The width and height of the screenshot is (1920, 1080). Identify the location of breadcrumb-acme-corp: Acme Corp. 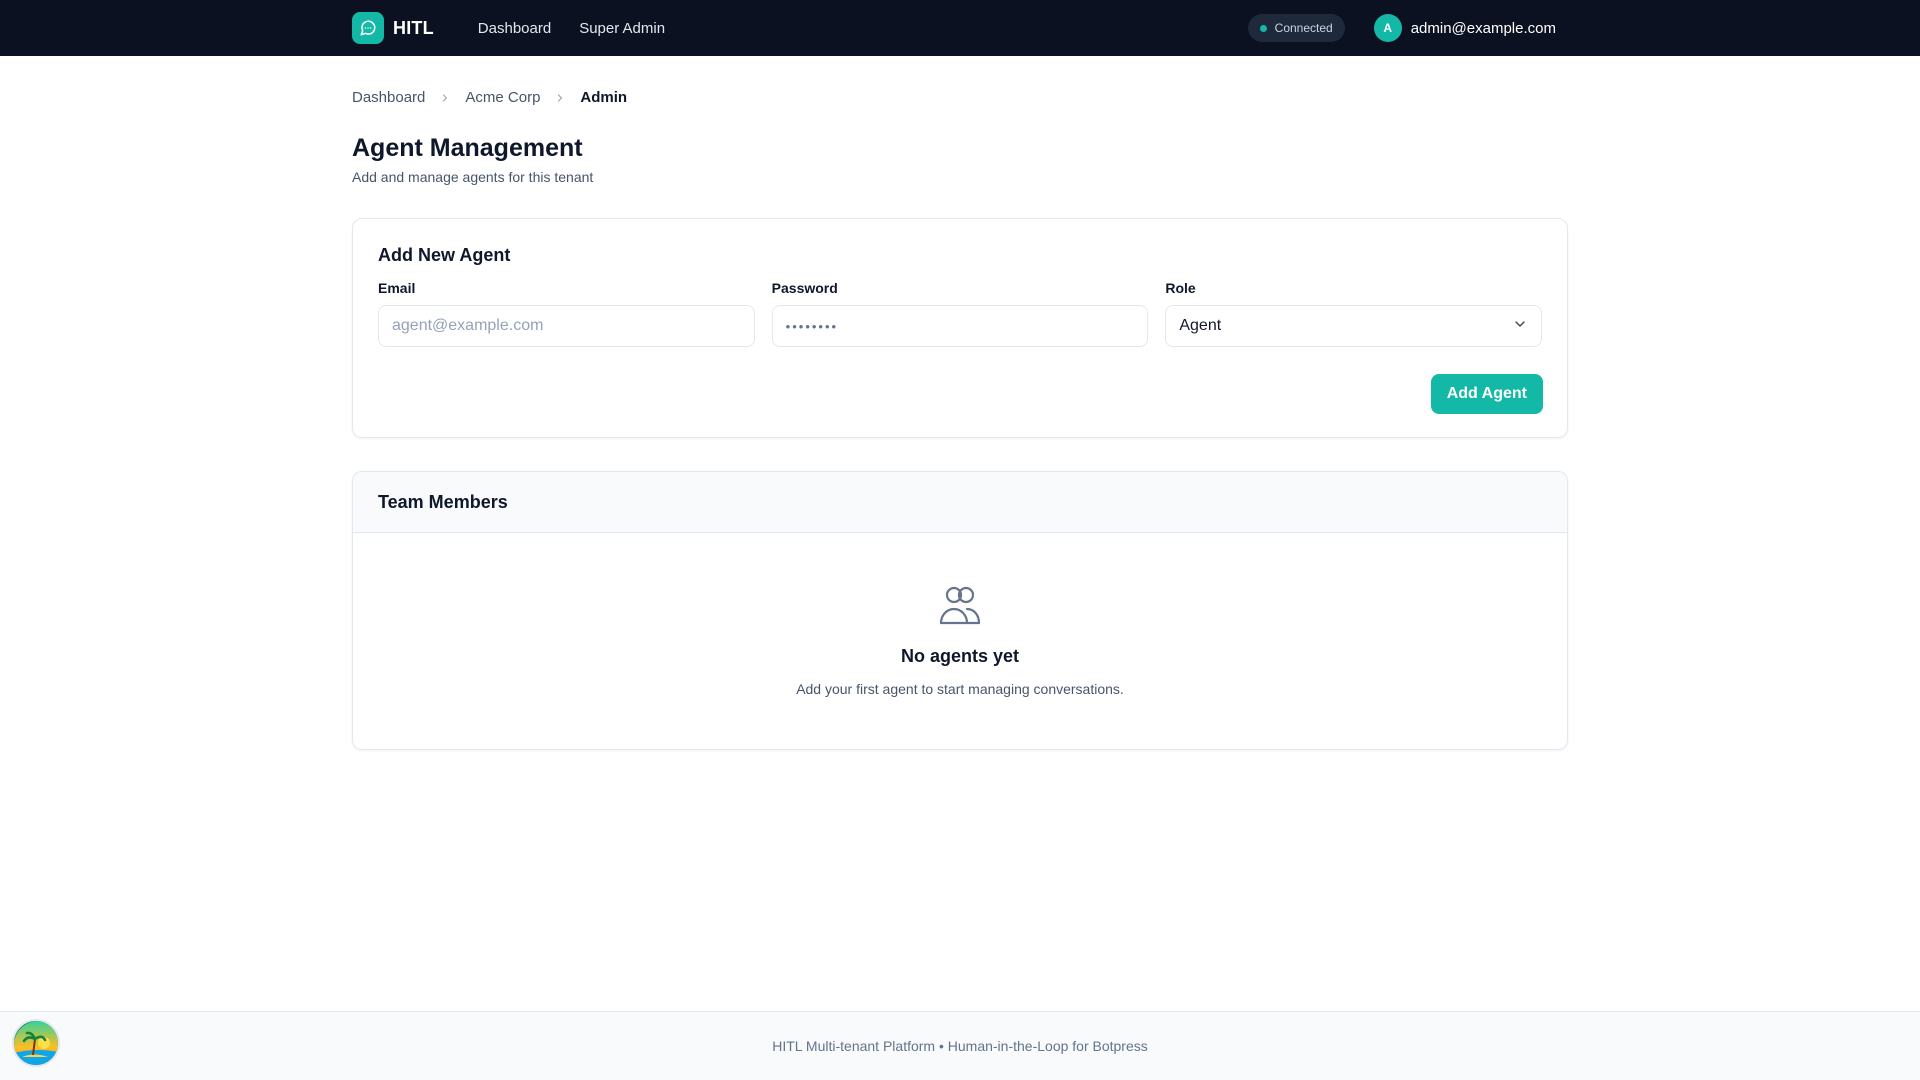
(502, 97).